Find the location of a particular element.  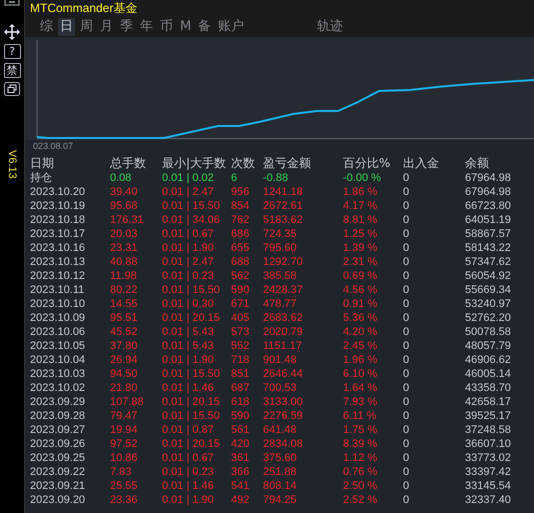

table-cell-text: 2.45 % is located at coordinates (360, 346).